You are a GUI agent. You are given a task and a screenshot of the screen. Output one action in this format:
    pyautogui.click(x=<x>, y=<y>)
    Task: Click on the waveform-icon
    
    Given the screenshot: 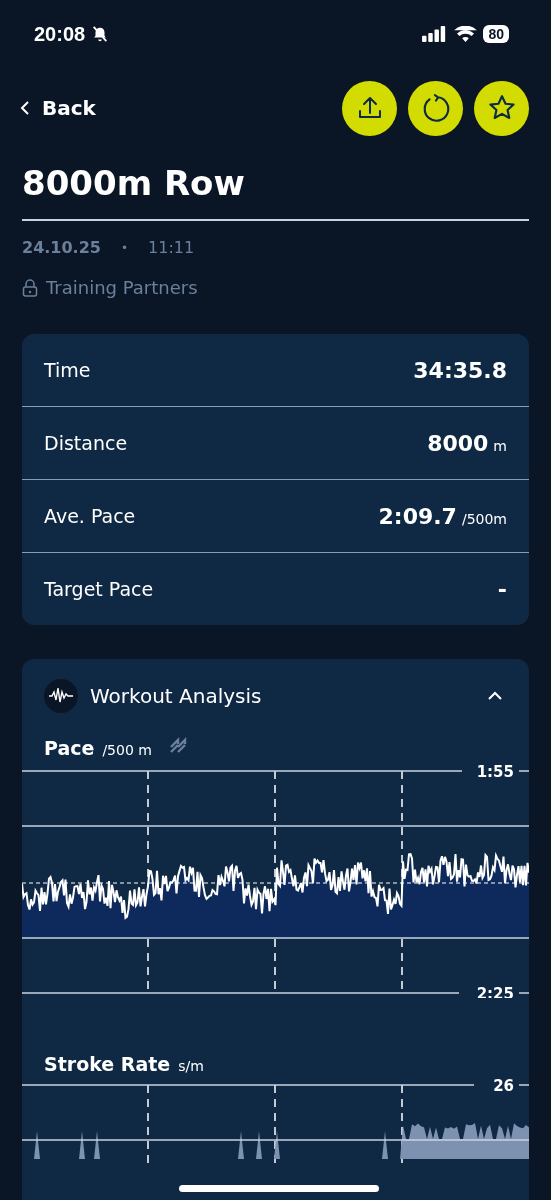 What is the action you would take?
    pyautogui.click(x=61, y=696)
    